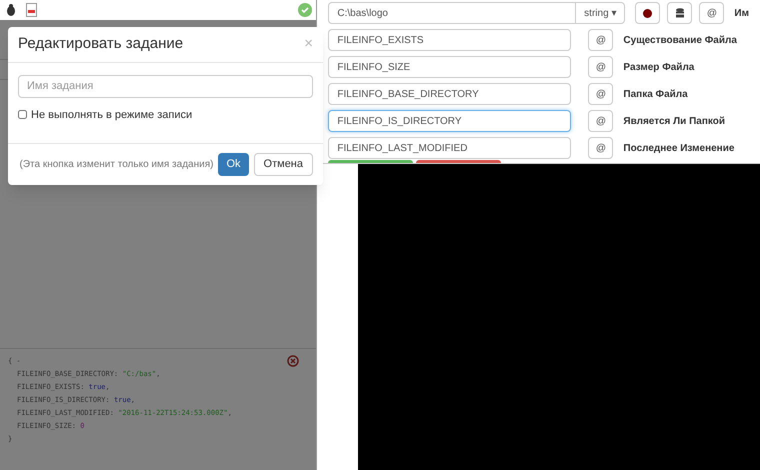 The image size is (760, 470). What do you see at coordinates (477, 13) in the screenshot?
I see `path-field: C:\bas\logo string ▾` at bounding box center [477, 13].